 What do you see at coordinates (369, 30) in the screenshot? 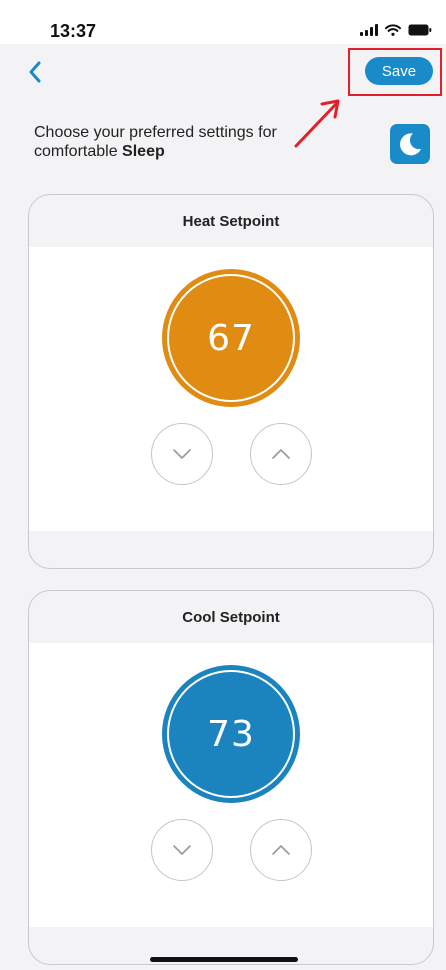
I see `signal-icon` at bounding box center [369, 30].